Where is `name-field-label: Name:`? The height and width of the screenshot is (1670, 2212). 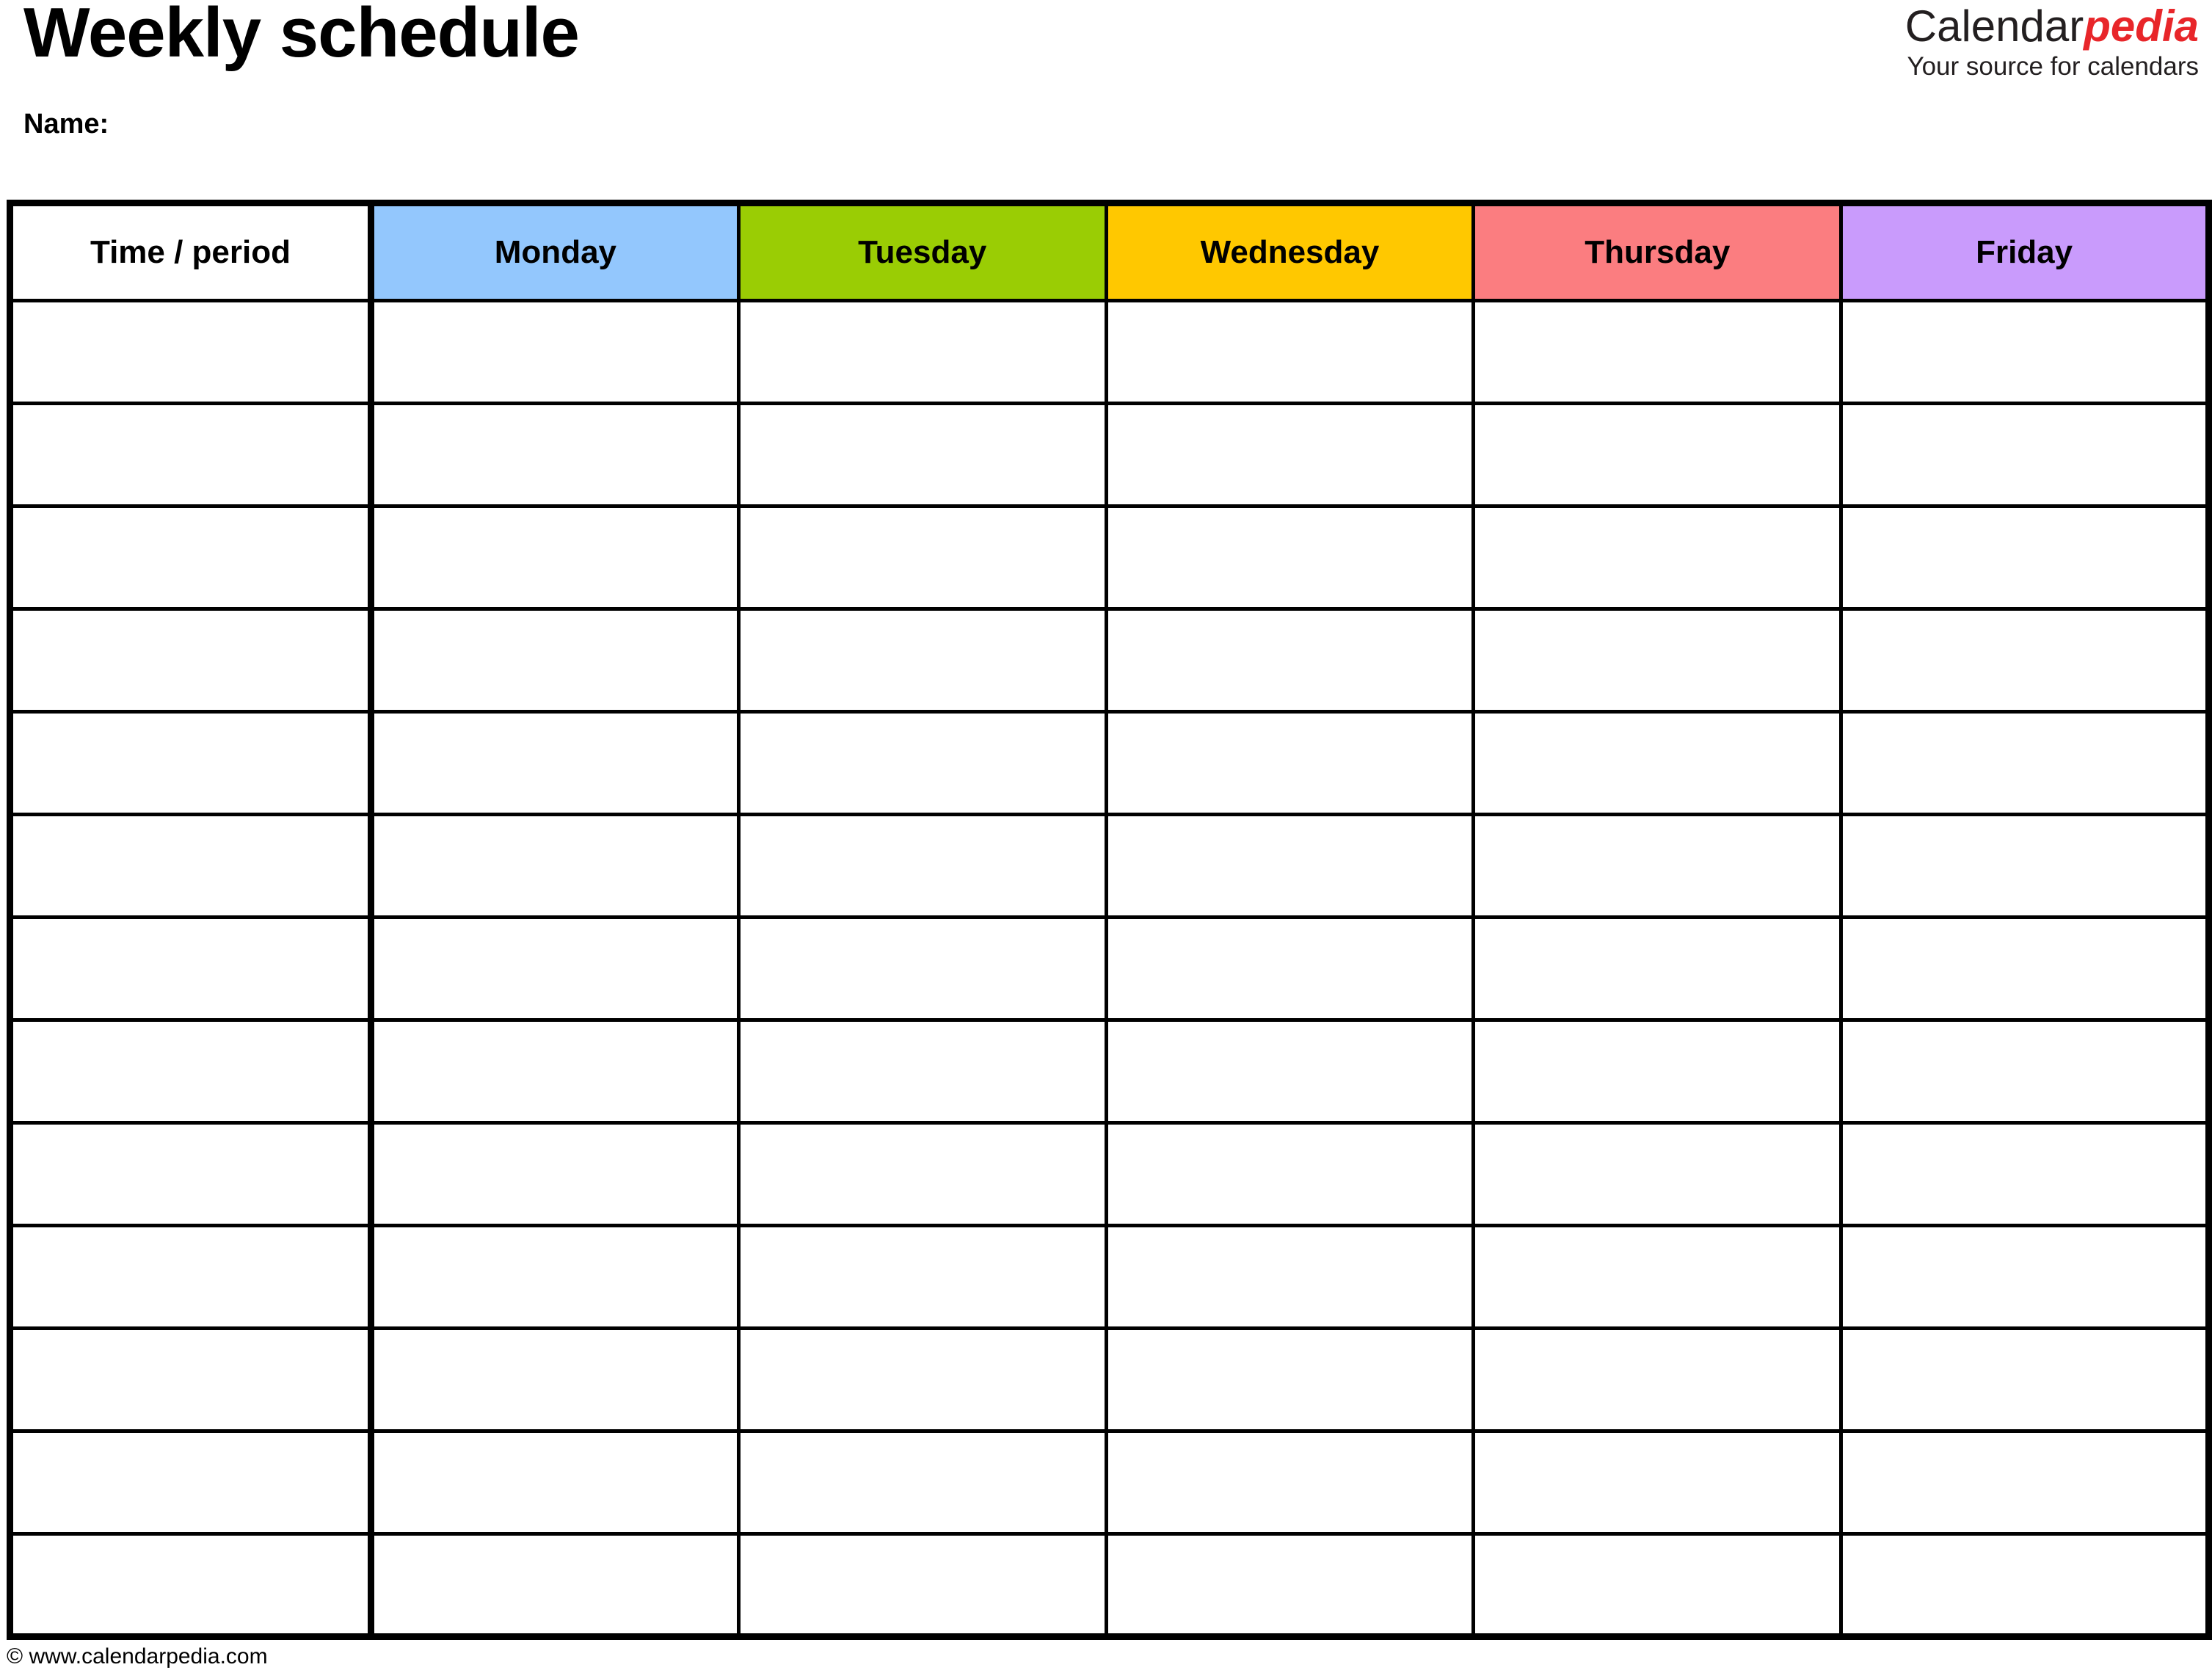
name-field-label: Name: is located at coordinates (66, 124).